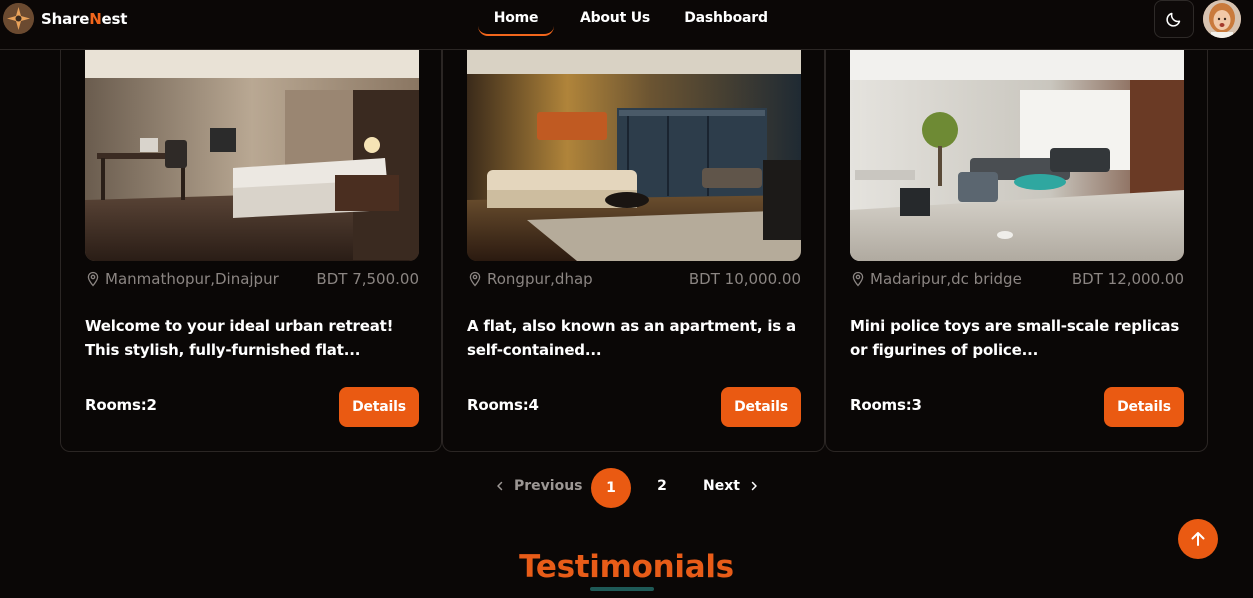 This screenshot has height=598, width=1253. What do you see at coordinates (18, 18) in the screenshot?
I see `logo-icon` at bounding box center [18, 18].